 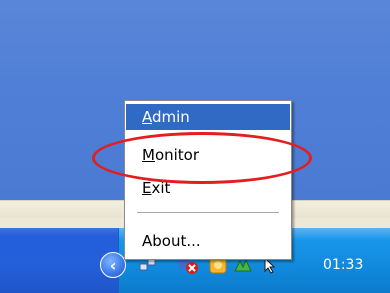 What do you see at coordinates (202, 158) in the screenshot?
I see `highlight-ellipse-annotation` at bounding box center [202, 158].